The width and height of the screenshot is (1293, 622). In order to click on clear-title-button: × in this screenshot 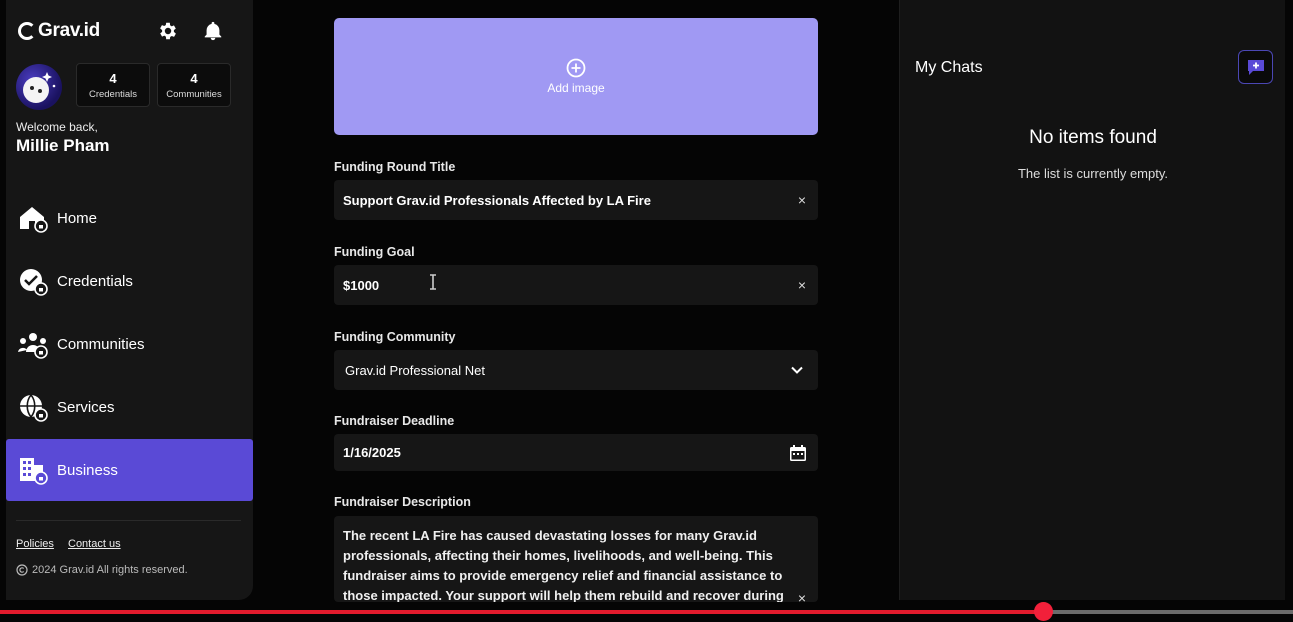, I will do `click(802, 200)`.